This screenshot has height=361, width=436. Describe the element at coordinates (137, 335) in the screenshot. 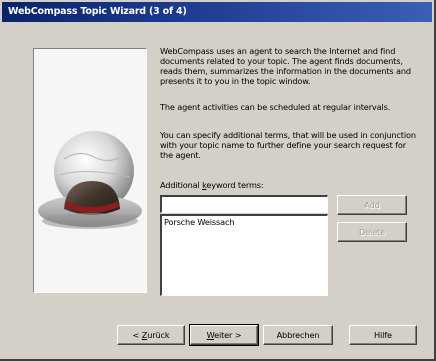

I see `back-label-prefix: <` at that location.